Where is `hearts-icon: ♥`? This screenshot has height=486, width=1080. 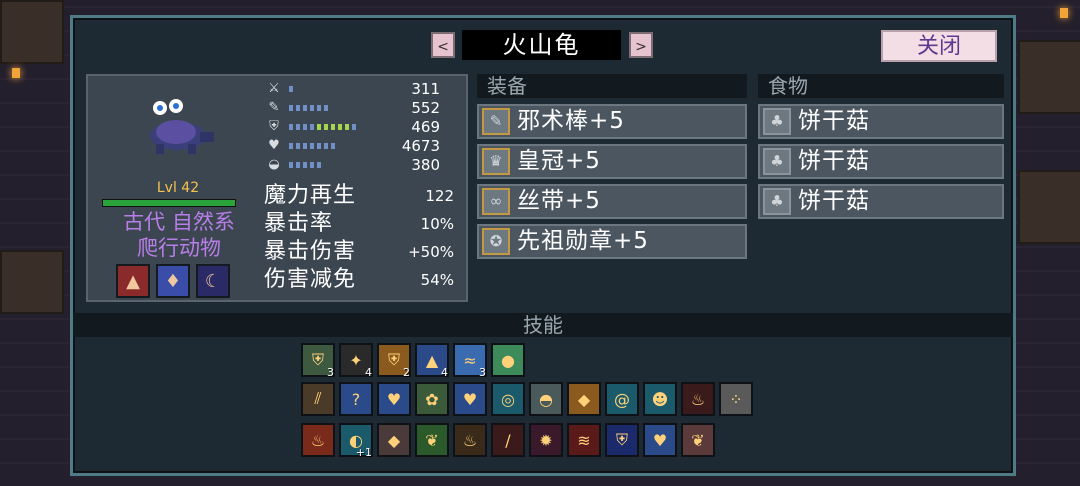 hearts-icon: ♥ is located at coordinates (394, 399).